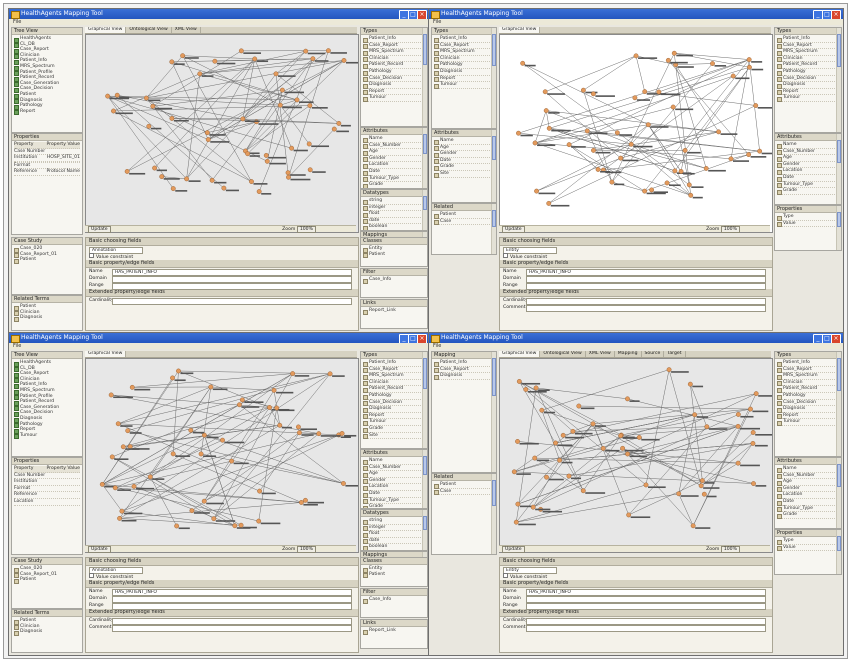  I want to click on side-panel-item: Date, so click(808, 178).